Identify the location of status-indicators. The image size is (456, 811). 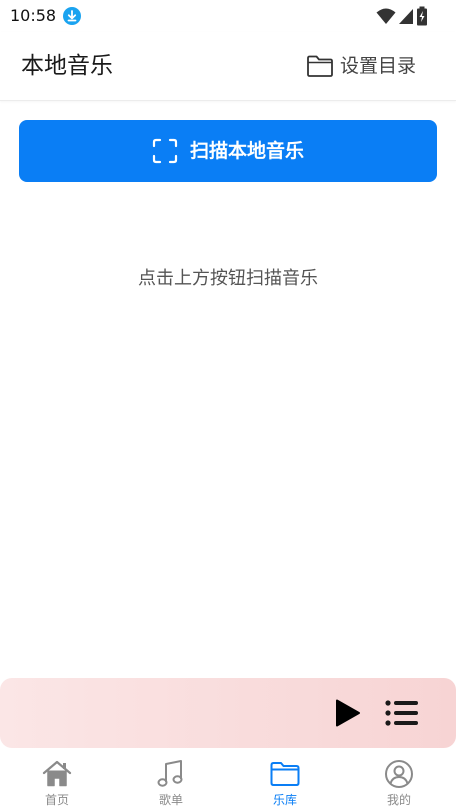
(402, 16).